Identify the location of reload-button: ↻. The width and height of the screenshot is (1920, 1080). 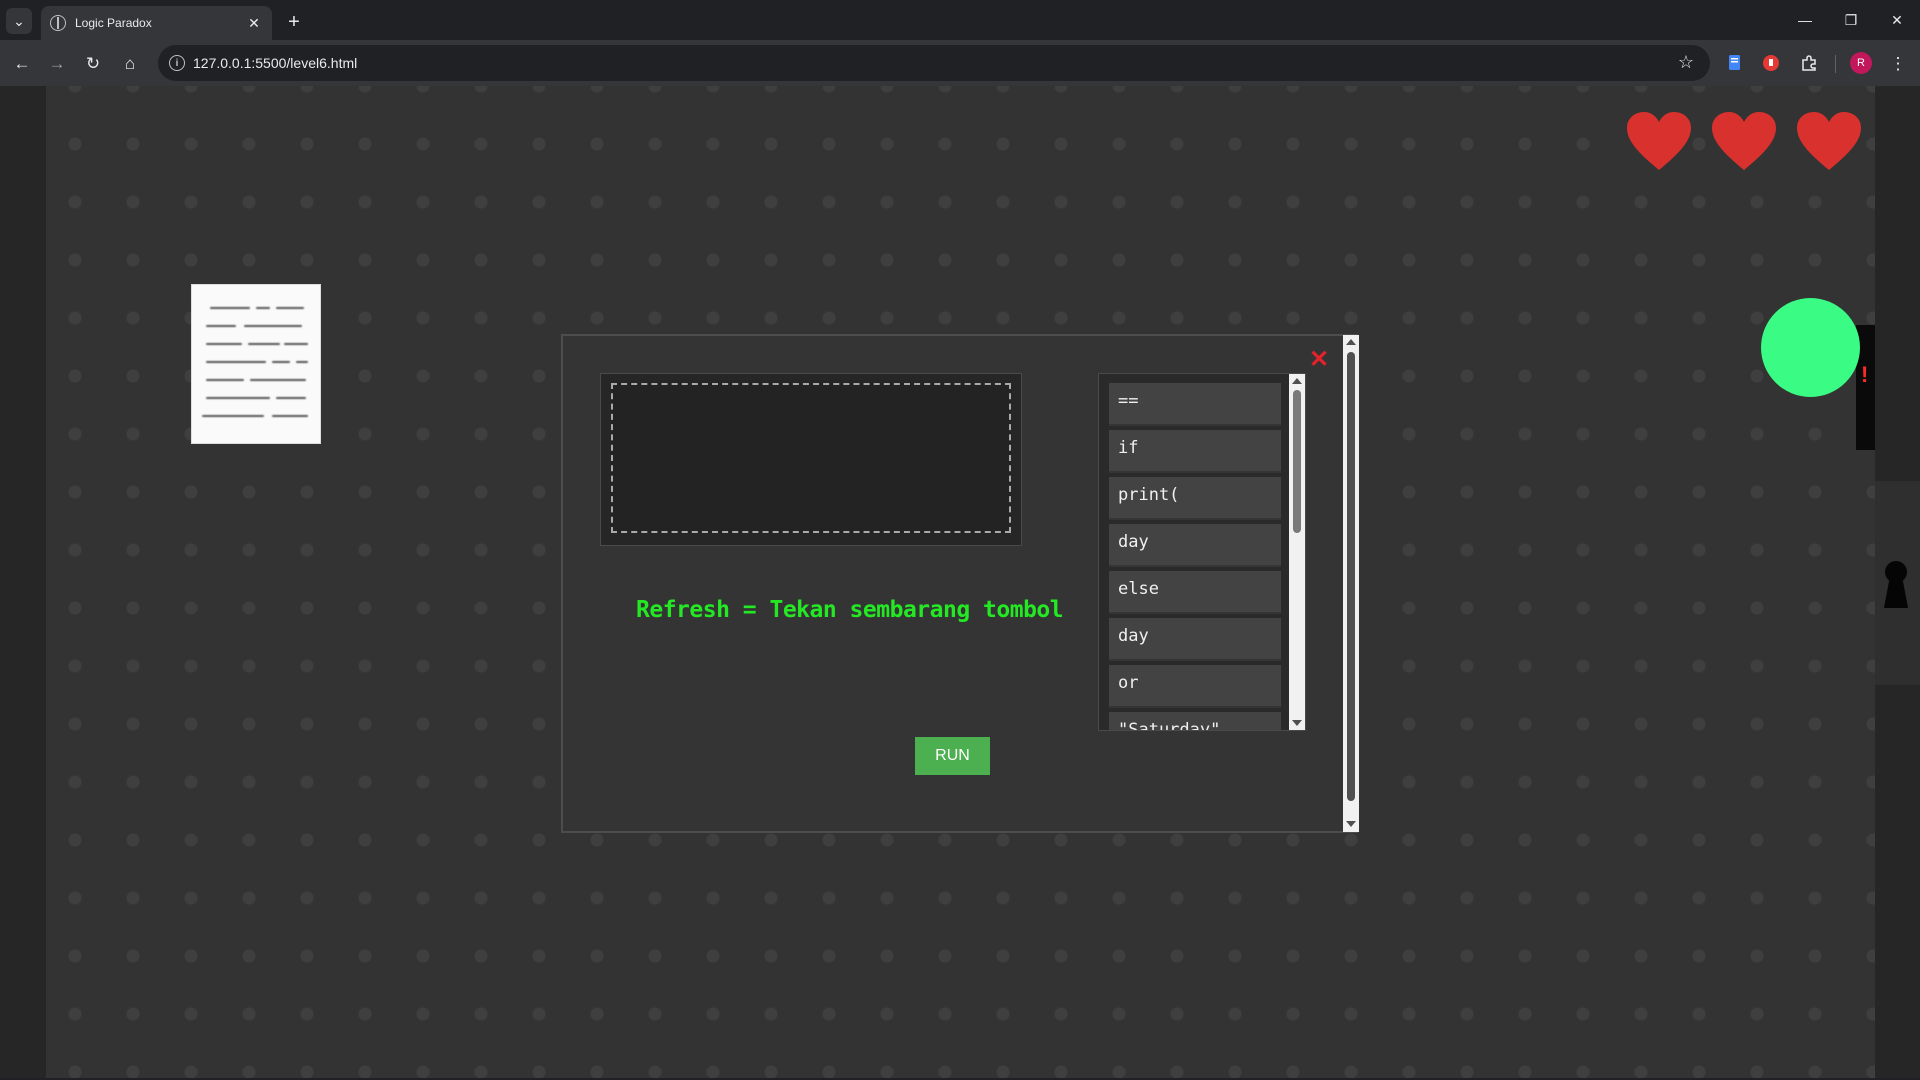
(93, 64).